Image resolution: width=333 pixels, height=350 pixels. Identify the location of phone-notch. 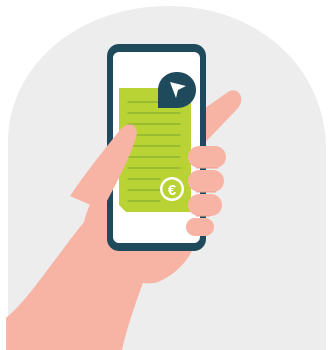
(156, 48).